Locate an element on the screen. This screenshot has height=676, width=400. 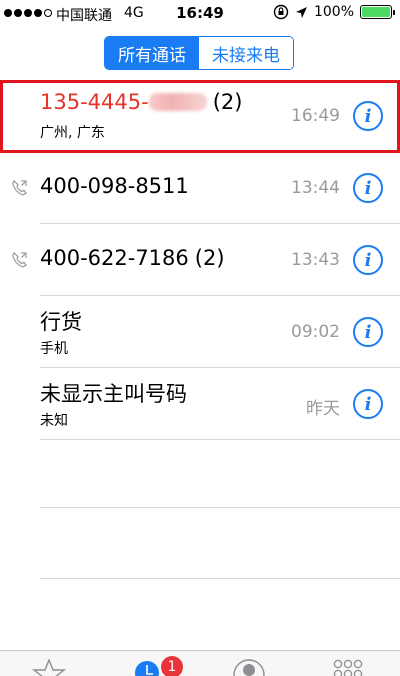
recents-badge: 1 is located at coordinates (172, 666).